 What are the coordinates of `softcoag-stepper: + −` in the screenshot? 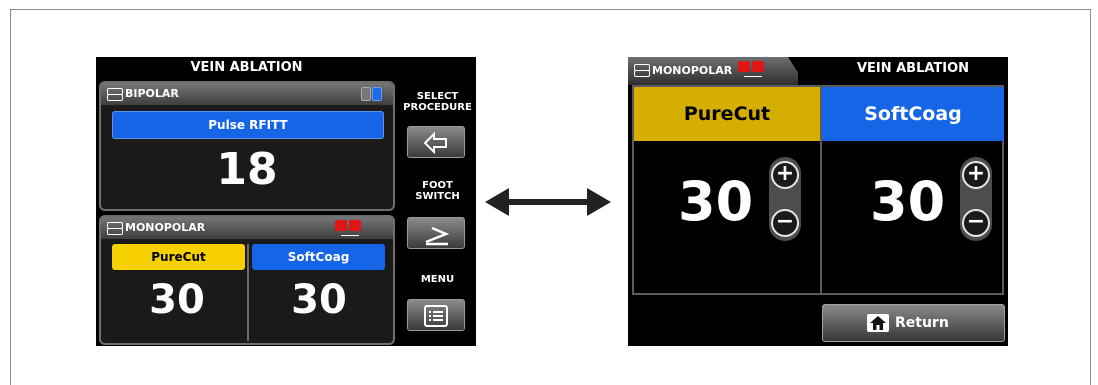 It's located at (976, 199).